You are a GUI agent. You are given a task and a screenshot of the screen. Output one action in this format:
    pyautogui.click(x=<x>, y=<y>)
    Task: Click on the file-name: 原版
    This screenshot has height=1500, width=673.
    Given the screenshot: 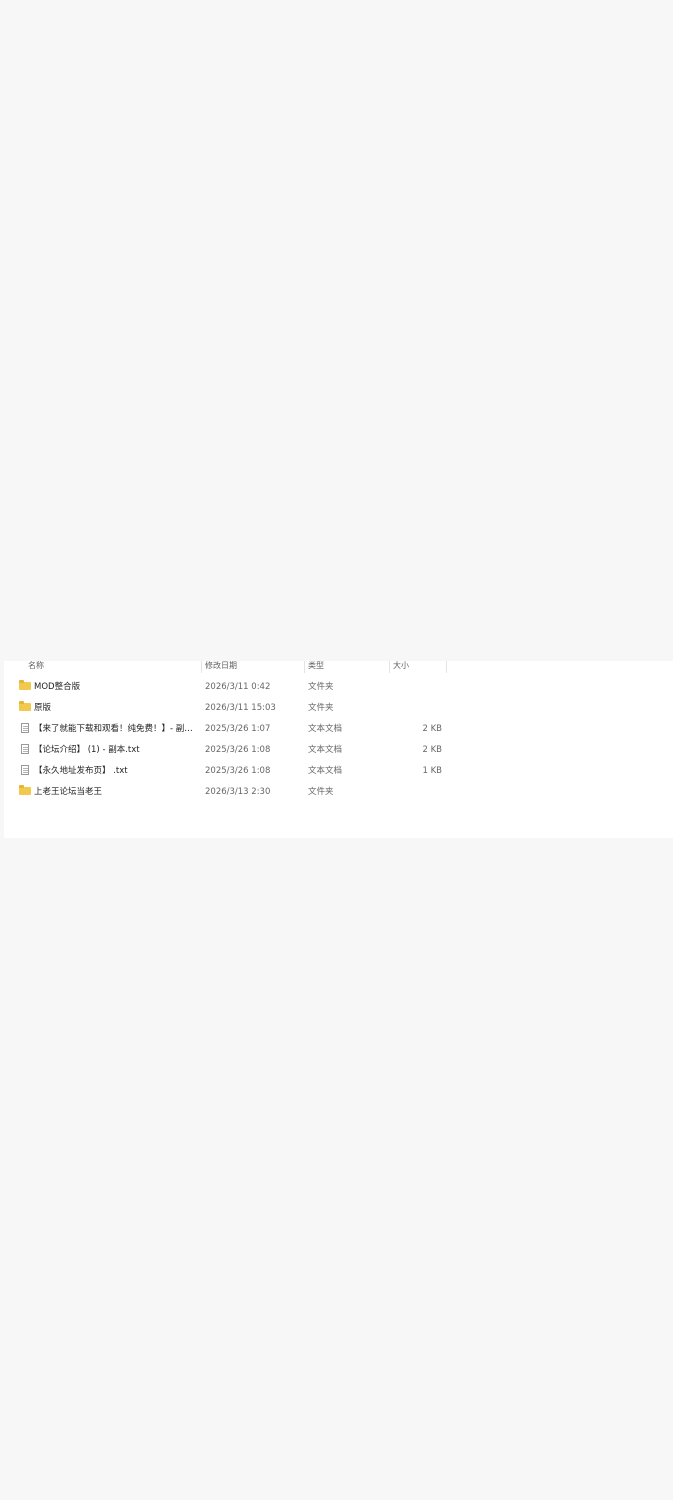 What is the action you would take?
    pyautogui.click(x=43, y=708)
    